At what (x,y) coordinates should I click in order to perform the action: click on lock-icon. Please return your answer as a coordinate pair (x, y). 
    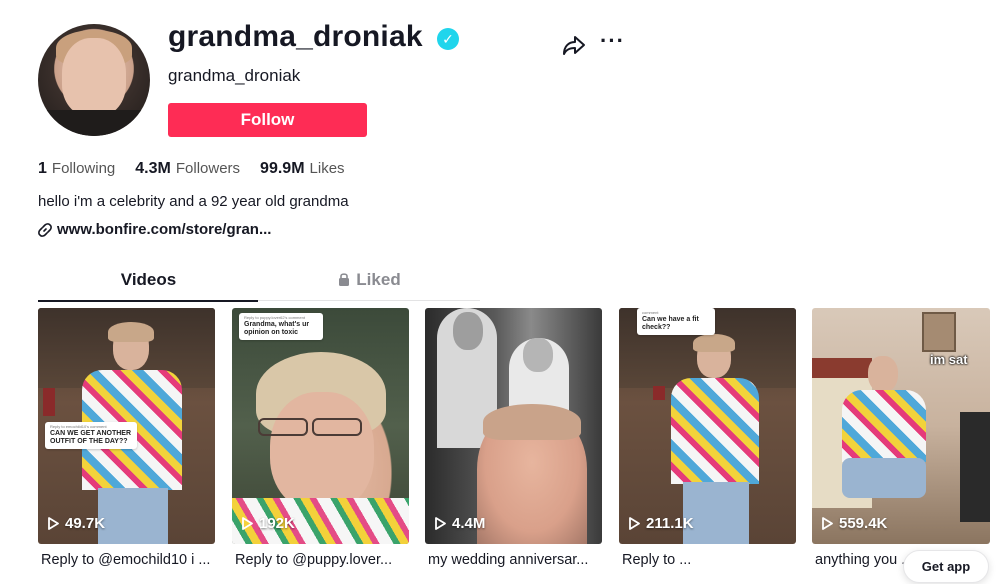
    Looking at the image, I should click on (344, 279).